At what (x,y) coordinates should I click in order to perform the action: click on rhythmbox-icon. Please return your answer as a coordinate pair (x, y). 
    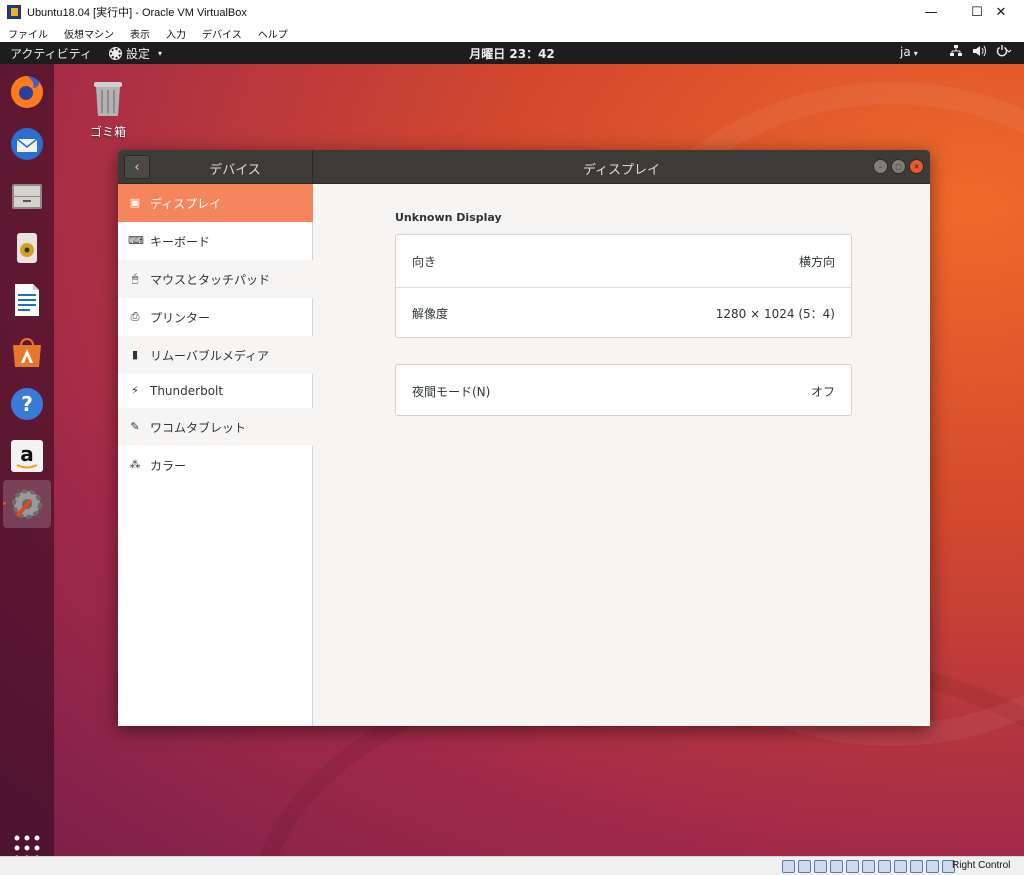
    Looking at the image, I should click on (27, 248).